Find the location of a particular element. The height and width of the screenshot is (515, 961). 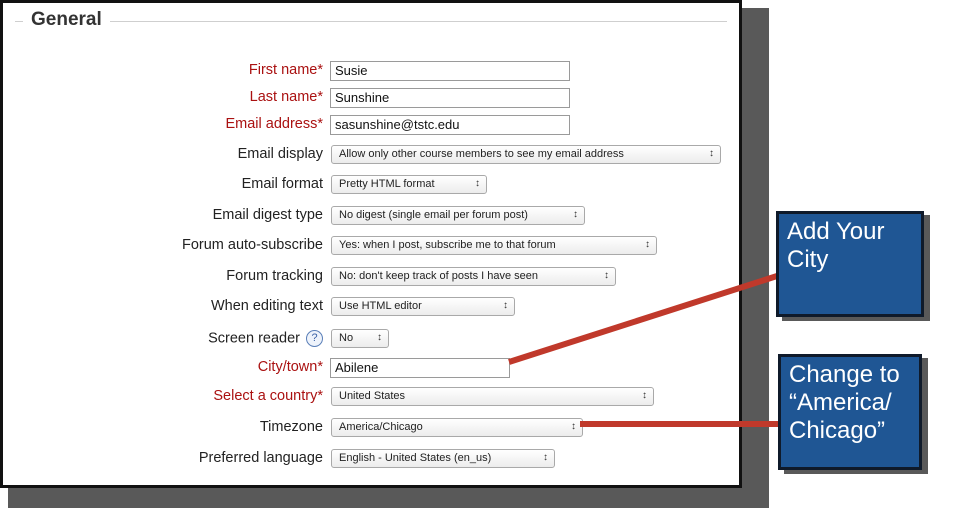

row-timezone: Timezone America/Chicago ↕ is located at coordinates (371, 429).